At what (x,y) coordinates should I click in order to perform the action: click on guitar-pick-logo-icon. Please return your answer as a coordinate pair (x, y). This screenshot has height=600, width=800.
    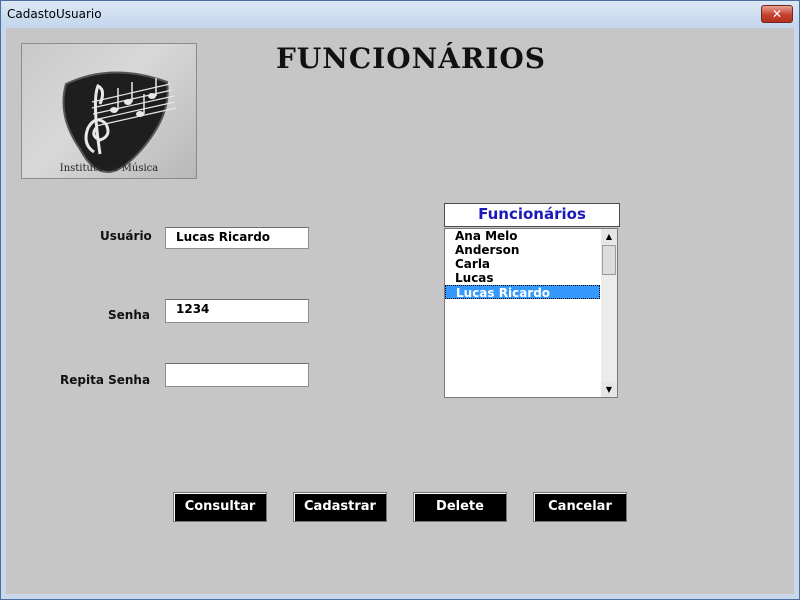
    Looking at the image, I should click on (119, 122).